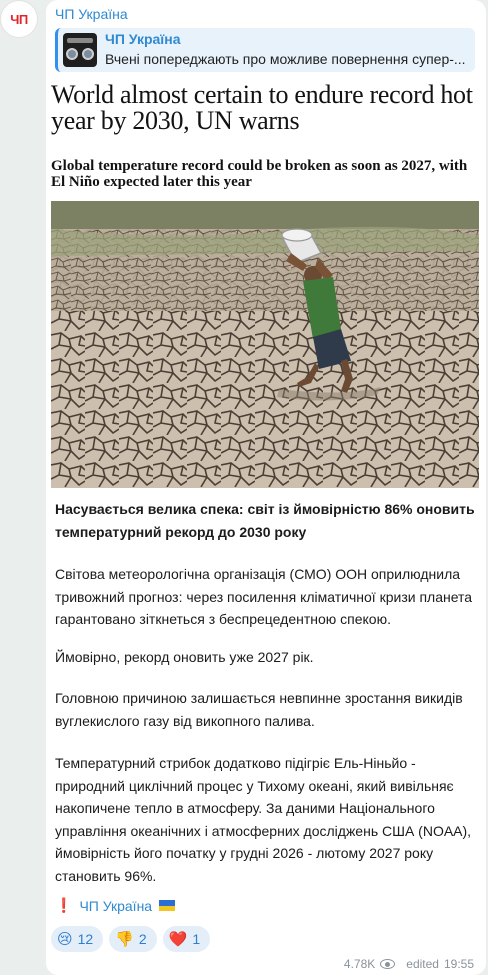  I want to click on reply-thumbnail, so click(80, 50).